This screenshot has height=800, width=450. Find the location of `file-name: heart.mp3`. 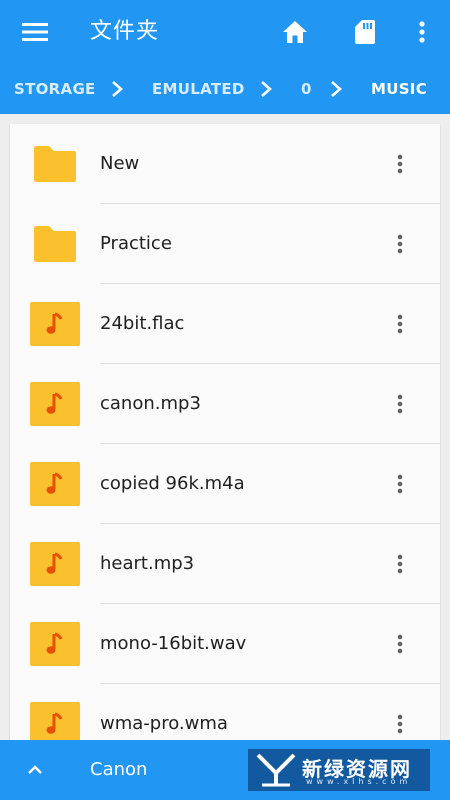

file-name: heart.mp3 is located at coordinates (147, 563).